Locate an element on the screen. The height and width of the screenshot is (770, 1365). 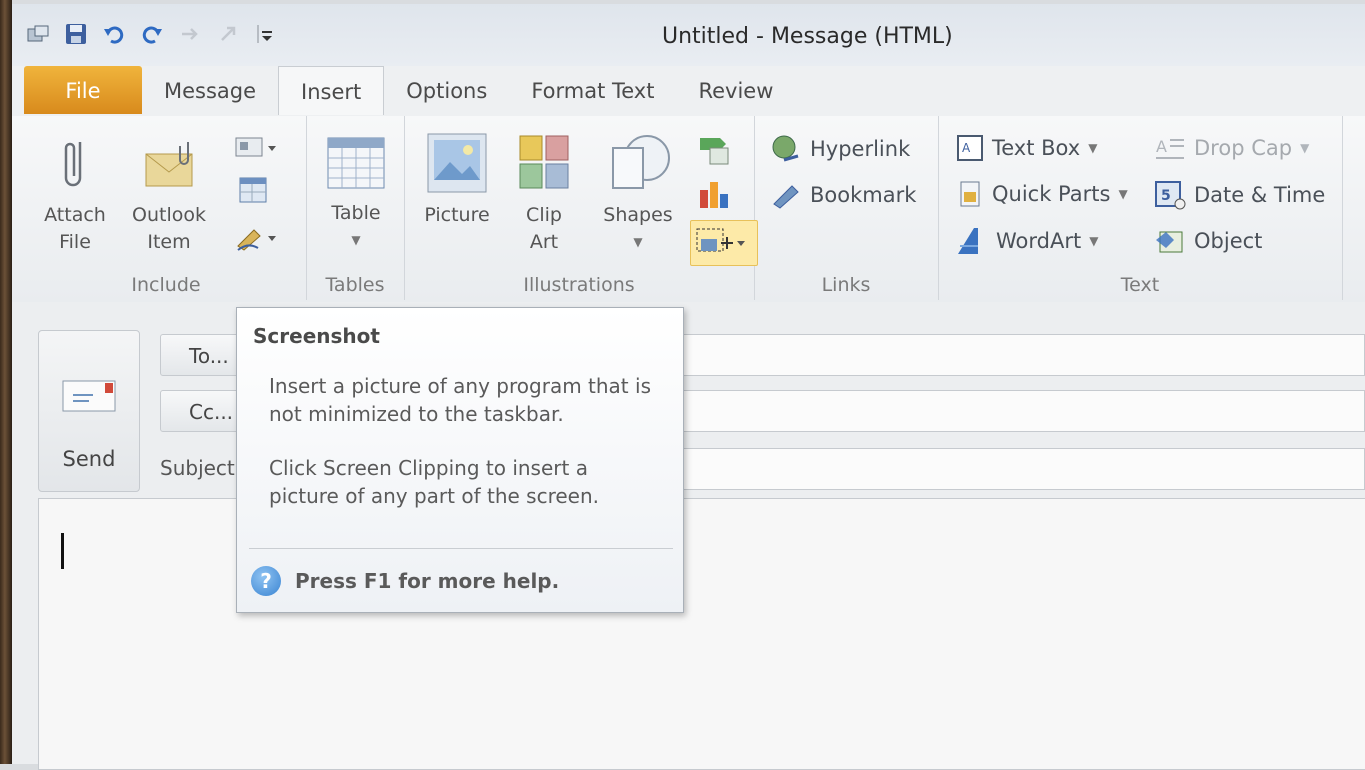
text-box-icon: A is located at coordinates (970, 148).